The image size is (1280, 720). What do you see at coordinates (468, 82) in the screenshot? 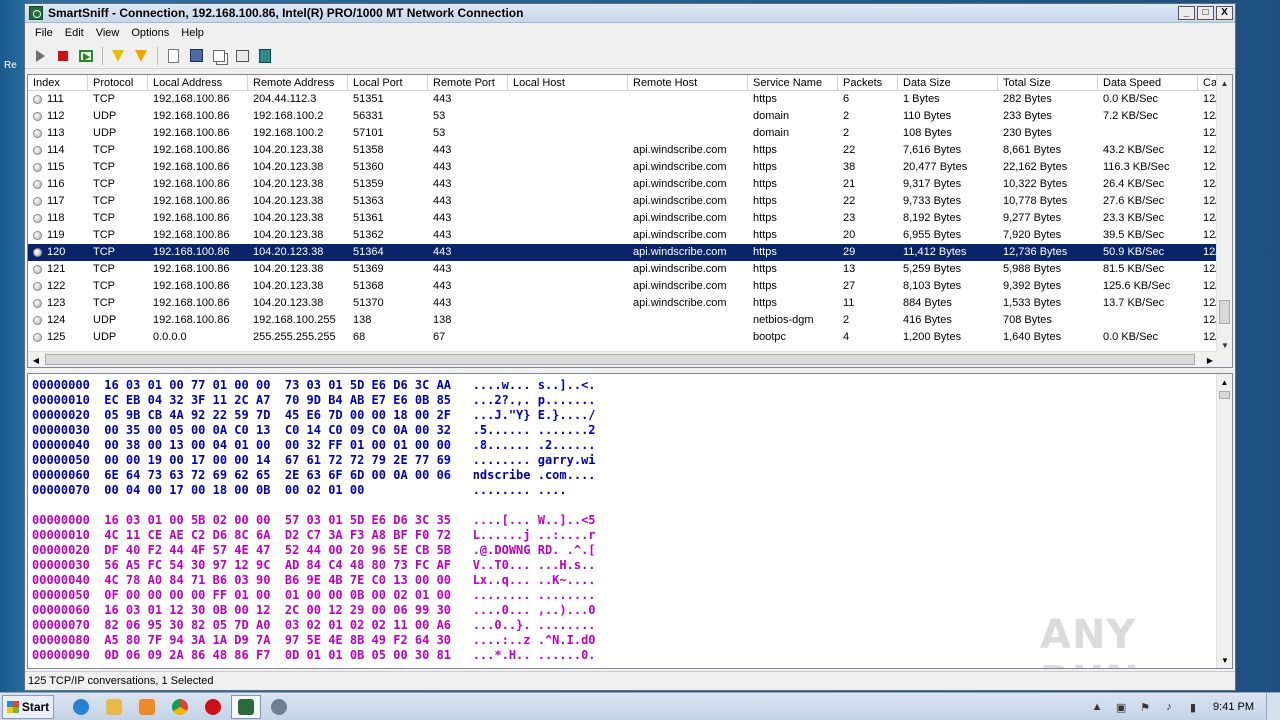
I see `col-remote-port: Remote Port` at bounding box center [468, 82].